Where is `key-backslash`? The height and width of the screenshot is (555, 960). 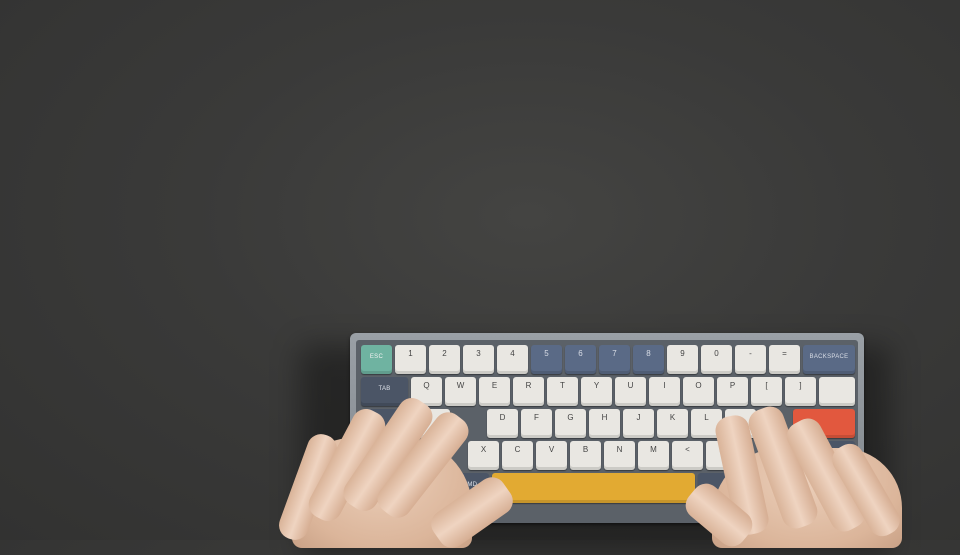
key-backslash is located at coordinates (837, 391).